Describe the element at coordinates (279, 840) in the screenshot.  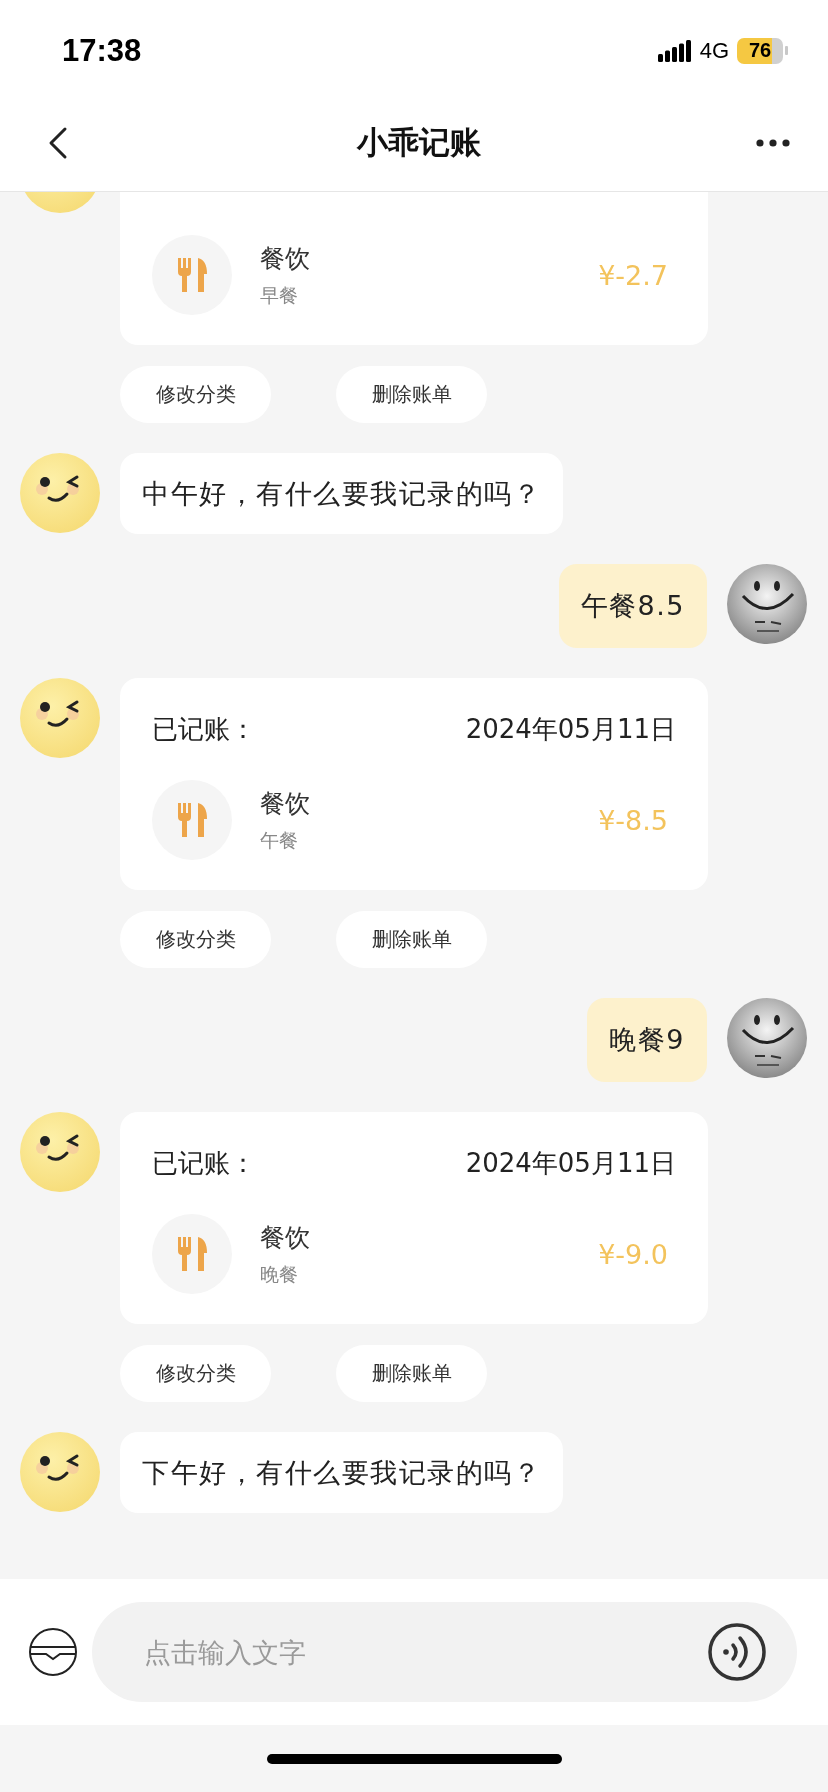
I see `record-note: 午餐` at that location.